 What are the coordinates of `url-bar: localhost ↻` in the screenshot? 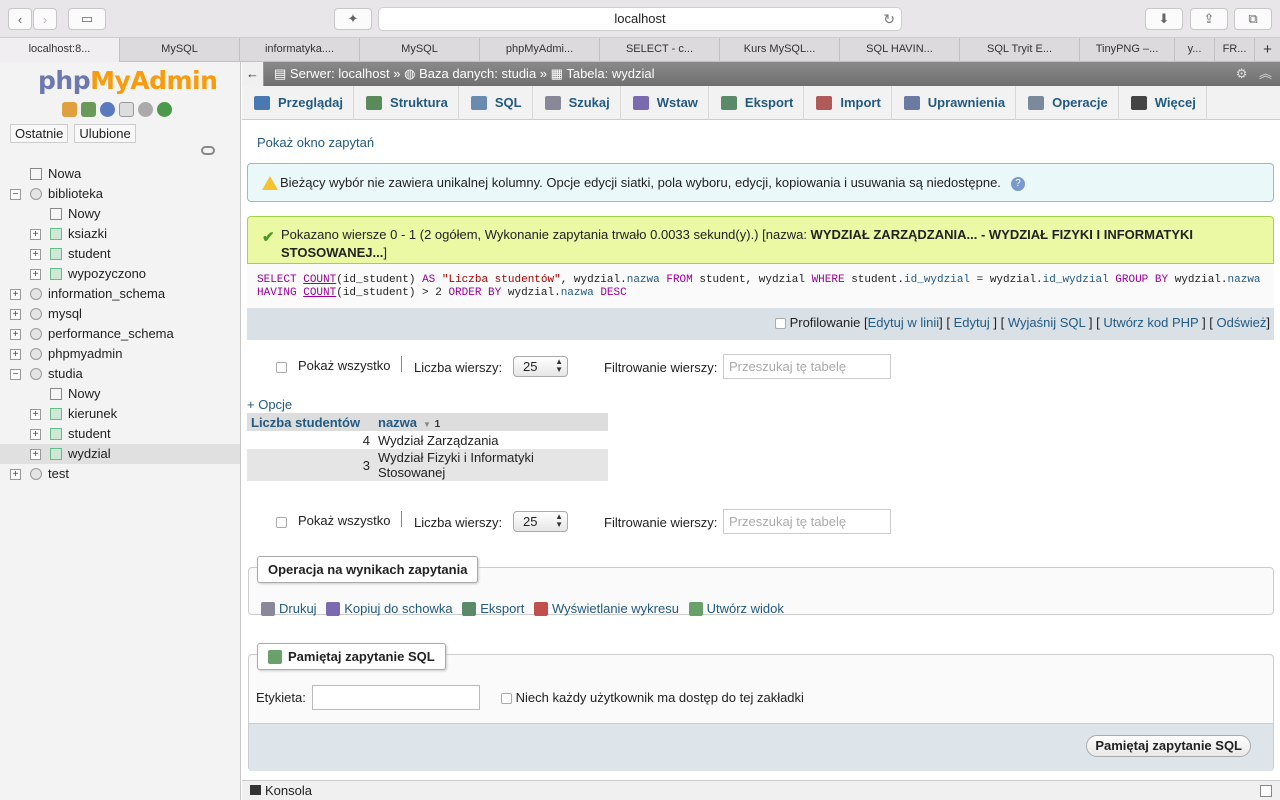 It's located at (640, 19).